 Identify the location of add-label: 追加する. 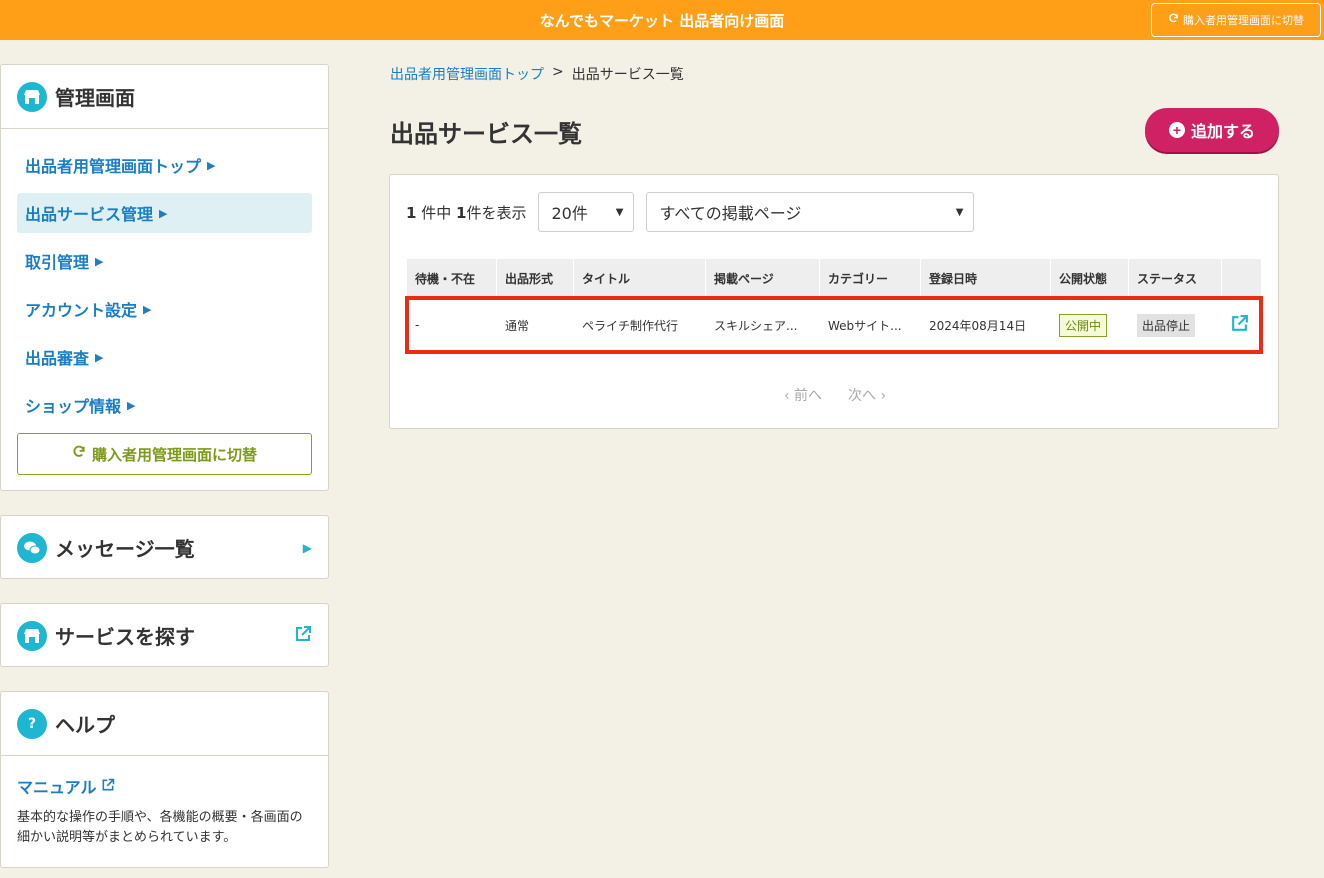
(1222, 132).